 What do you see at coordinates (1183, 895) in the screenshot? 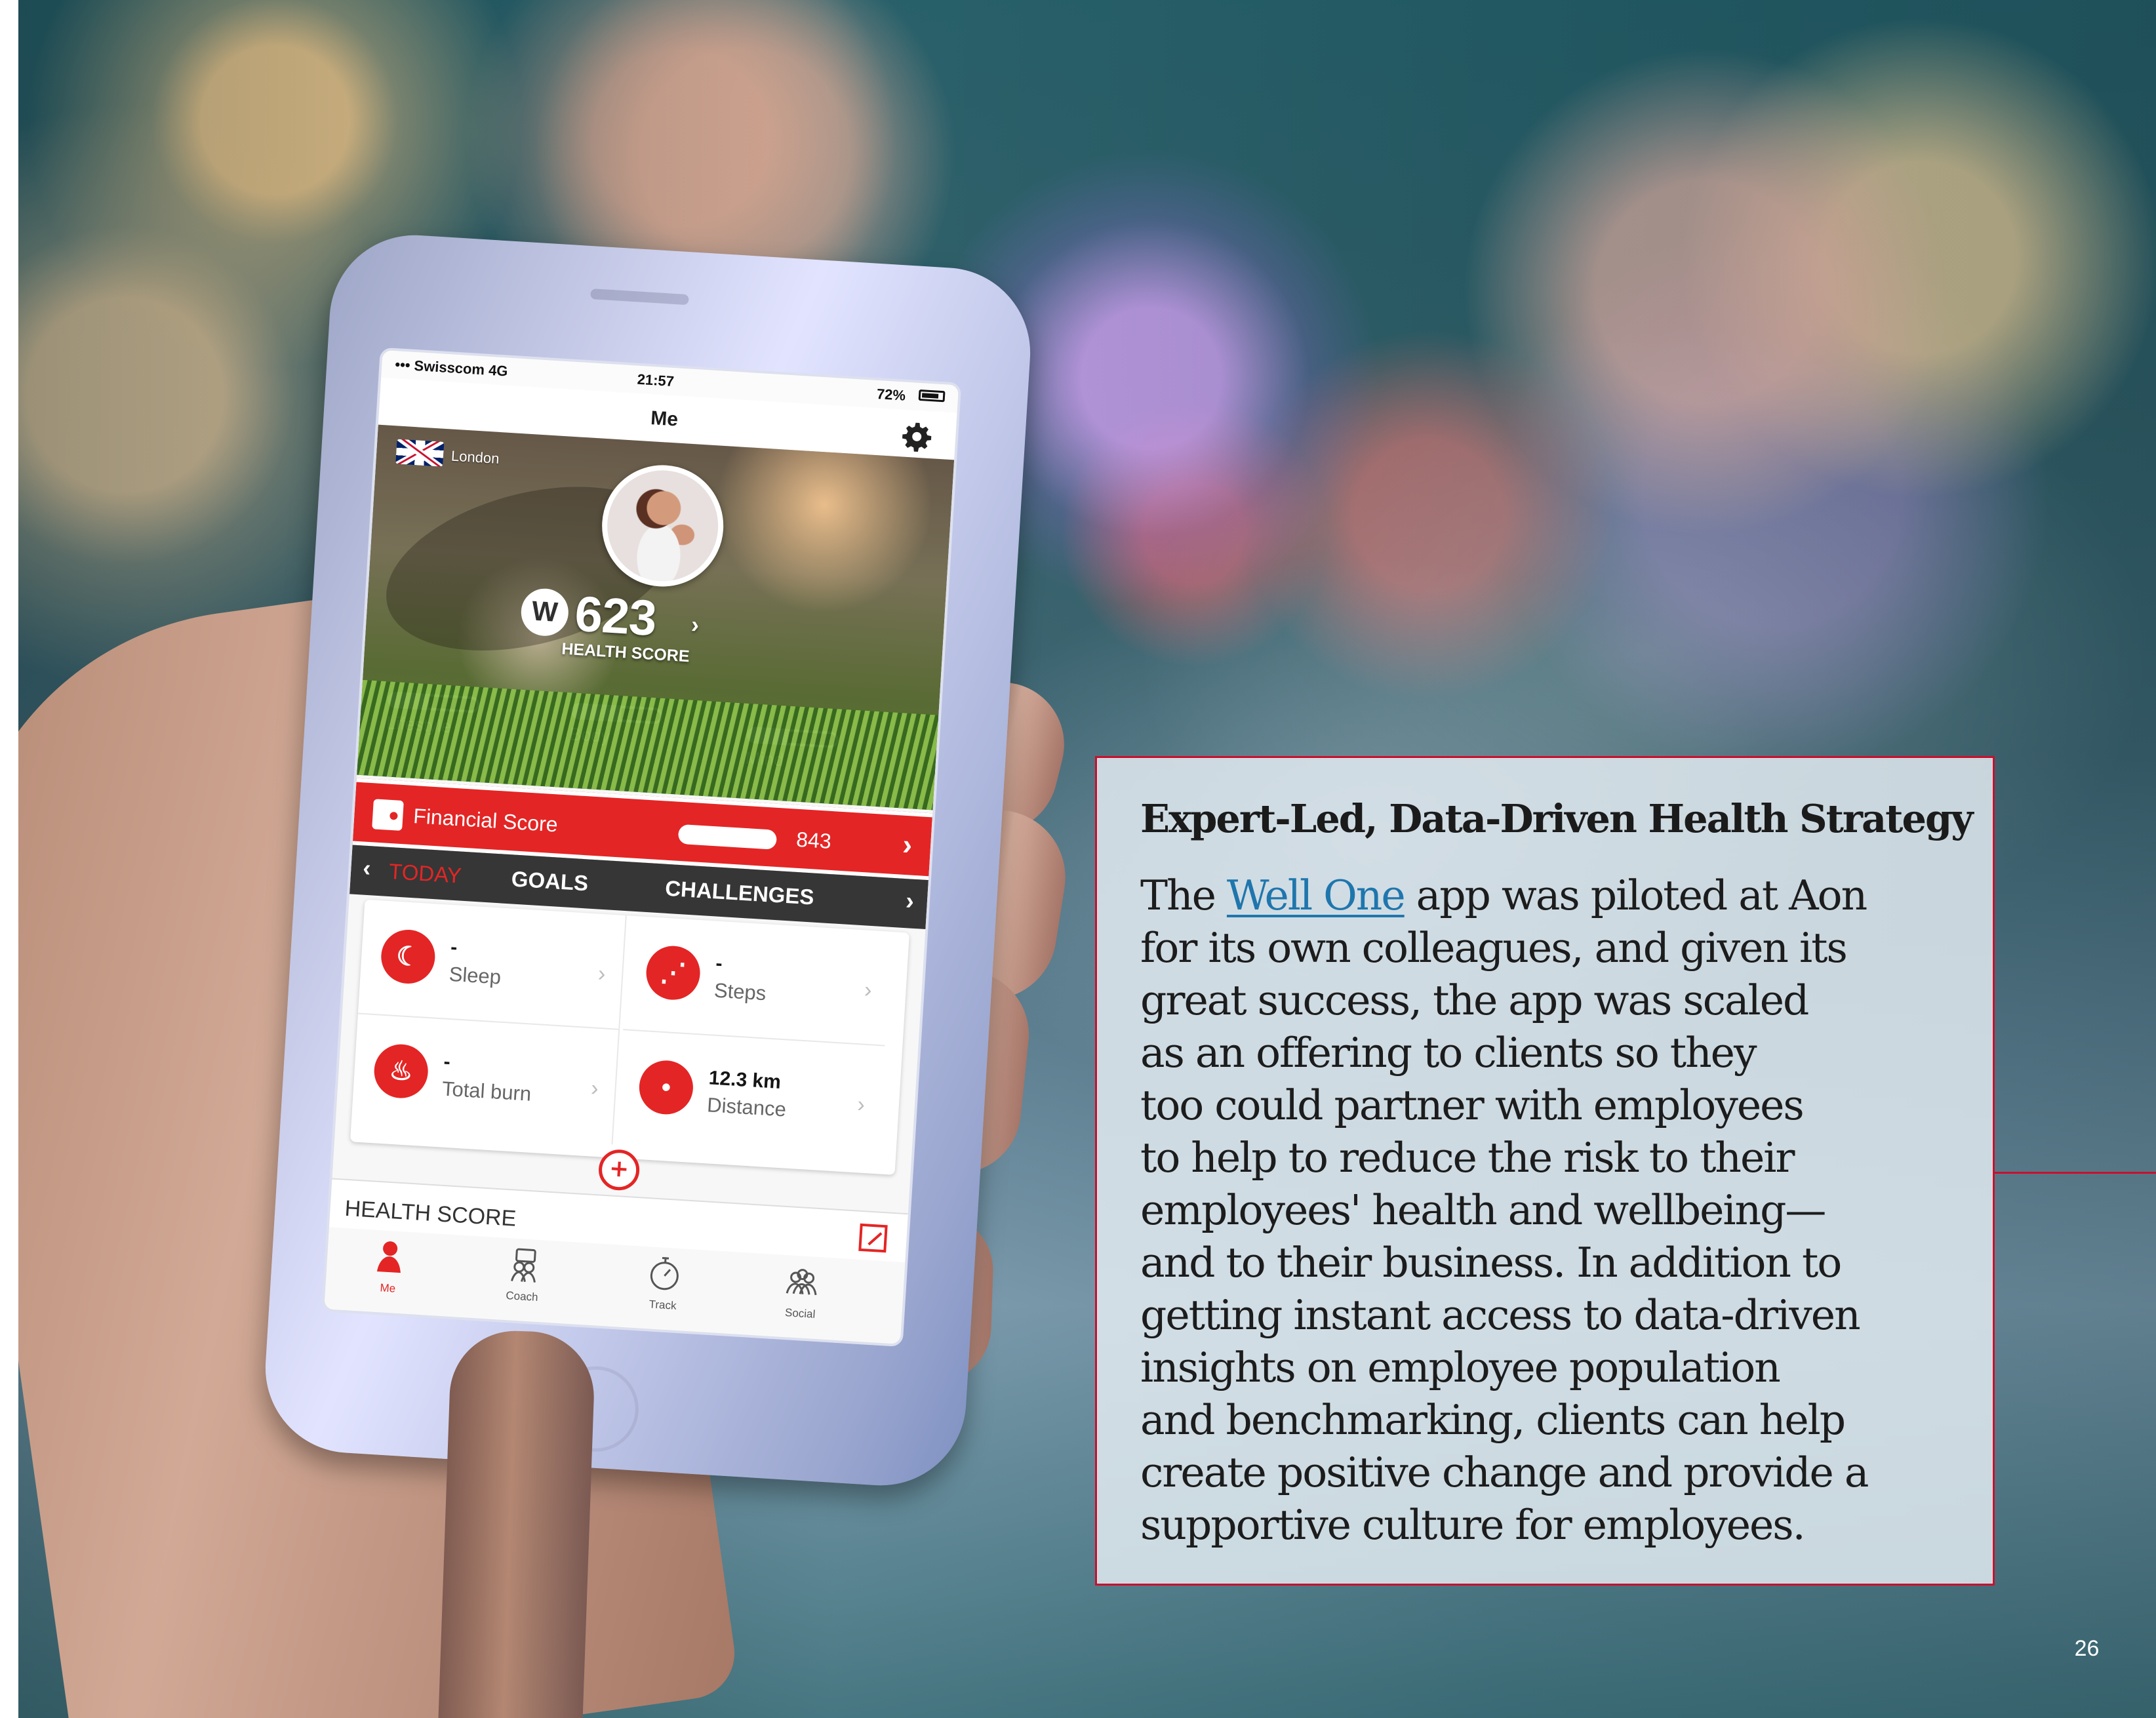
I see `article-prefix: The` at bounding box center [1183, 895].